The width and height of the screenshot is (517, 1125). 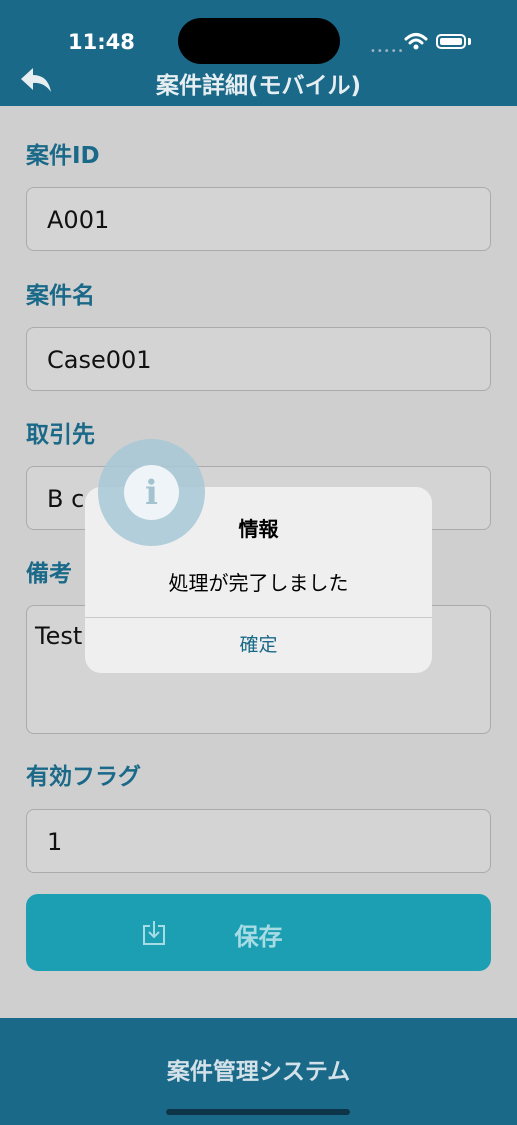 I want to click on battery-icon, so click(x=451, y=41).